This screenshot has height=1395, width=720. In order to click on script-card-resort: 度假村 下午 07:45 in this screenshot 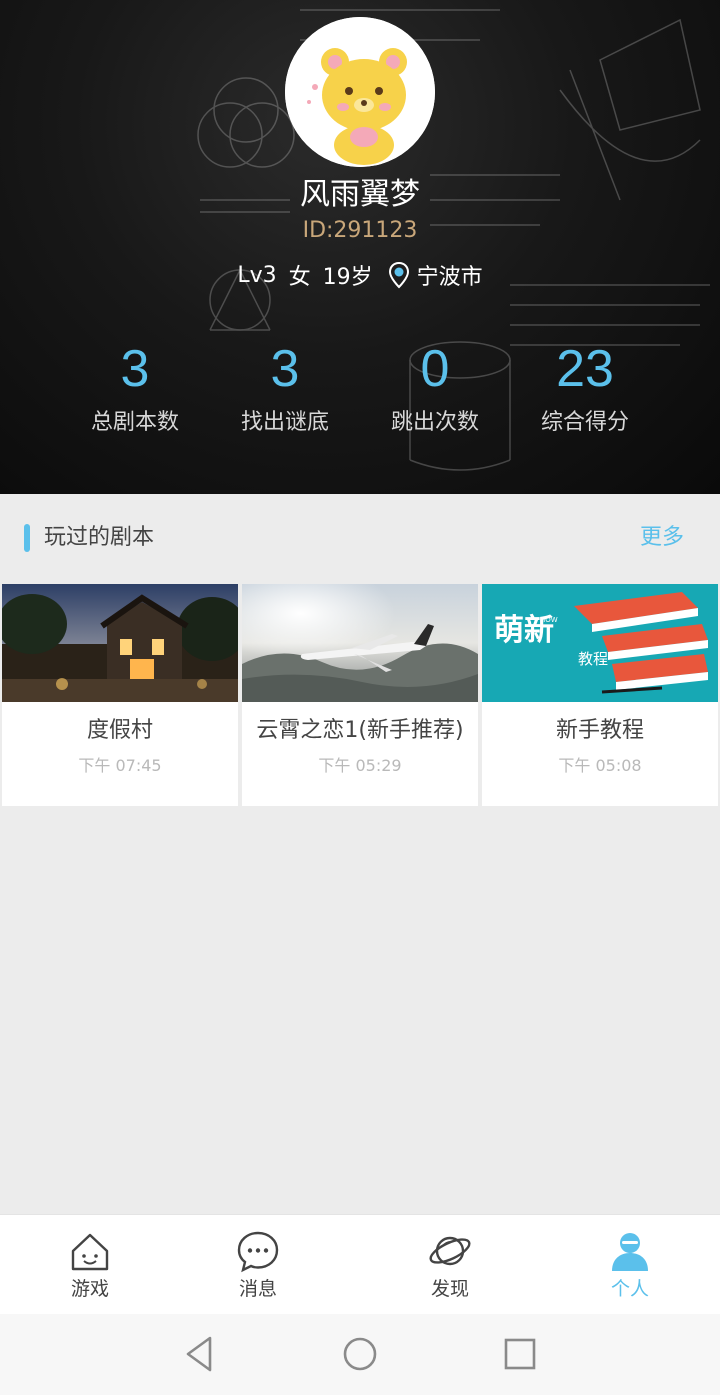, I will do `click(120, 695)`.